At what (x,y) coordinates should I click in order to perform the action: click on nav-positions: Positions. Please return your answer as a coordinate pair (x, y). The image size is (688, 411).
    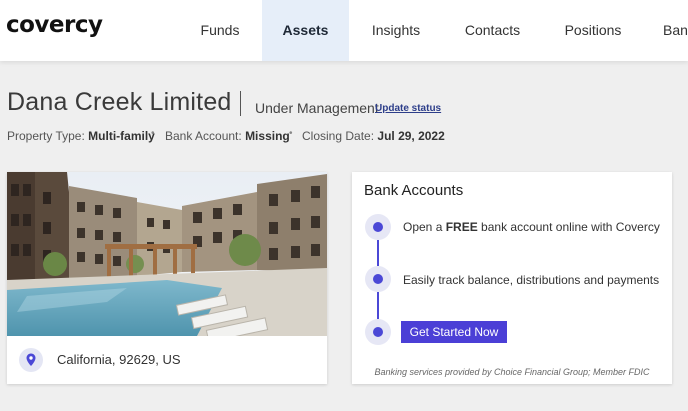
    Looking at the image, I should click on (593, 30).